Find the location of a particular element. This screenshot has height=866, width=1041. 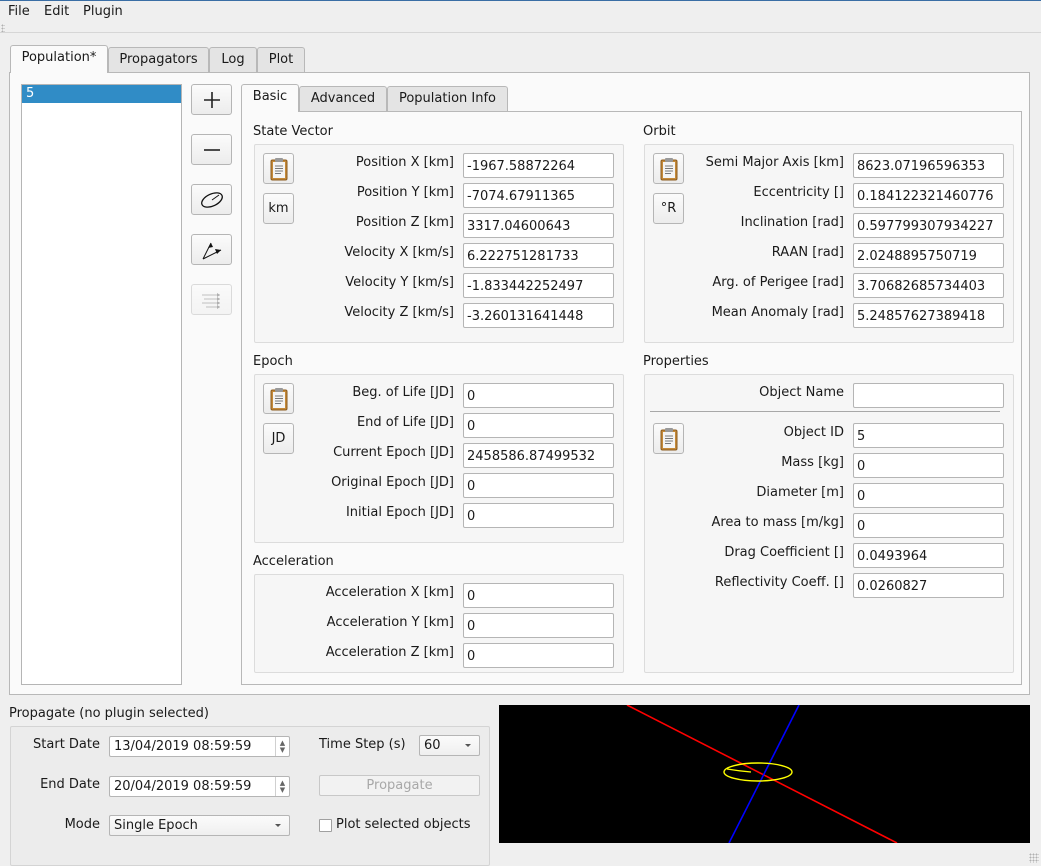

tab-propagators-label: Propagators is located at coordinates (158, 59).